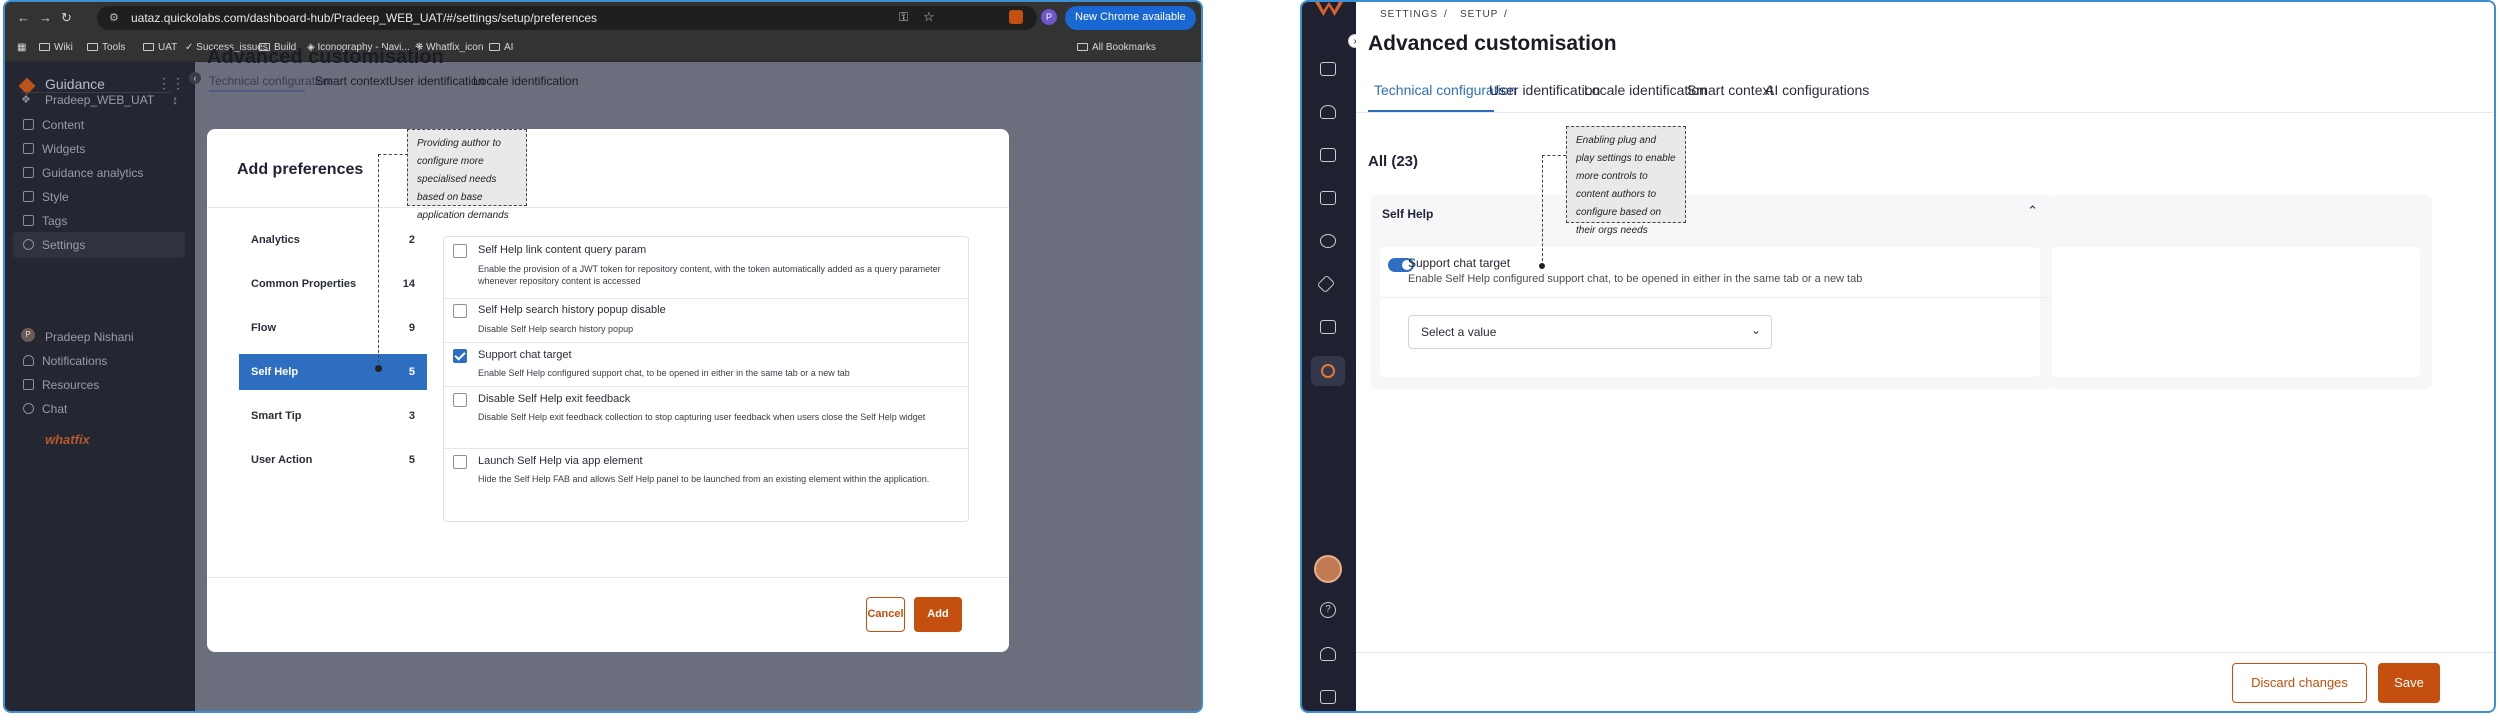  I want to click on tab-ai-configurations: AI configurations, so click(1817, 90).